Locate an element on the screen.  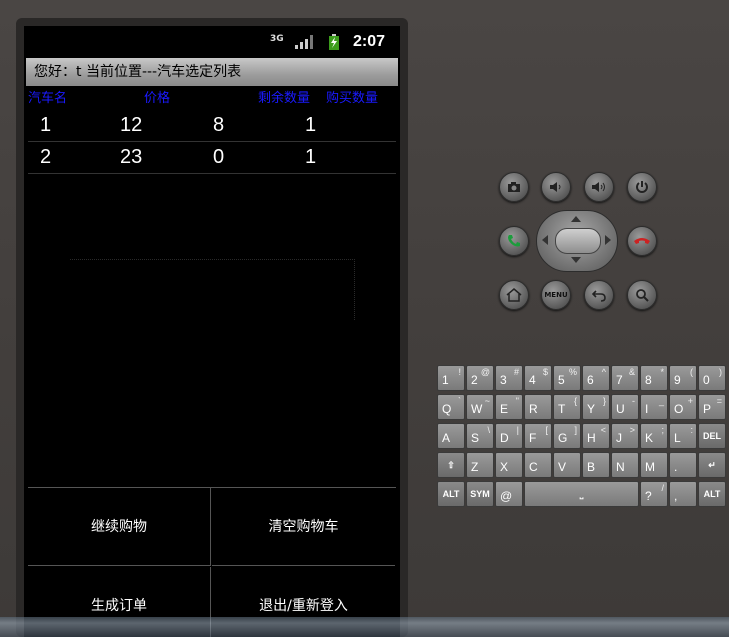
key-1-label: 1 is located at coordinates (445, 380).